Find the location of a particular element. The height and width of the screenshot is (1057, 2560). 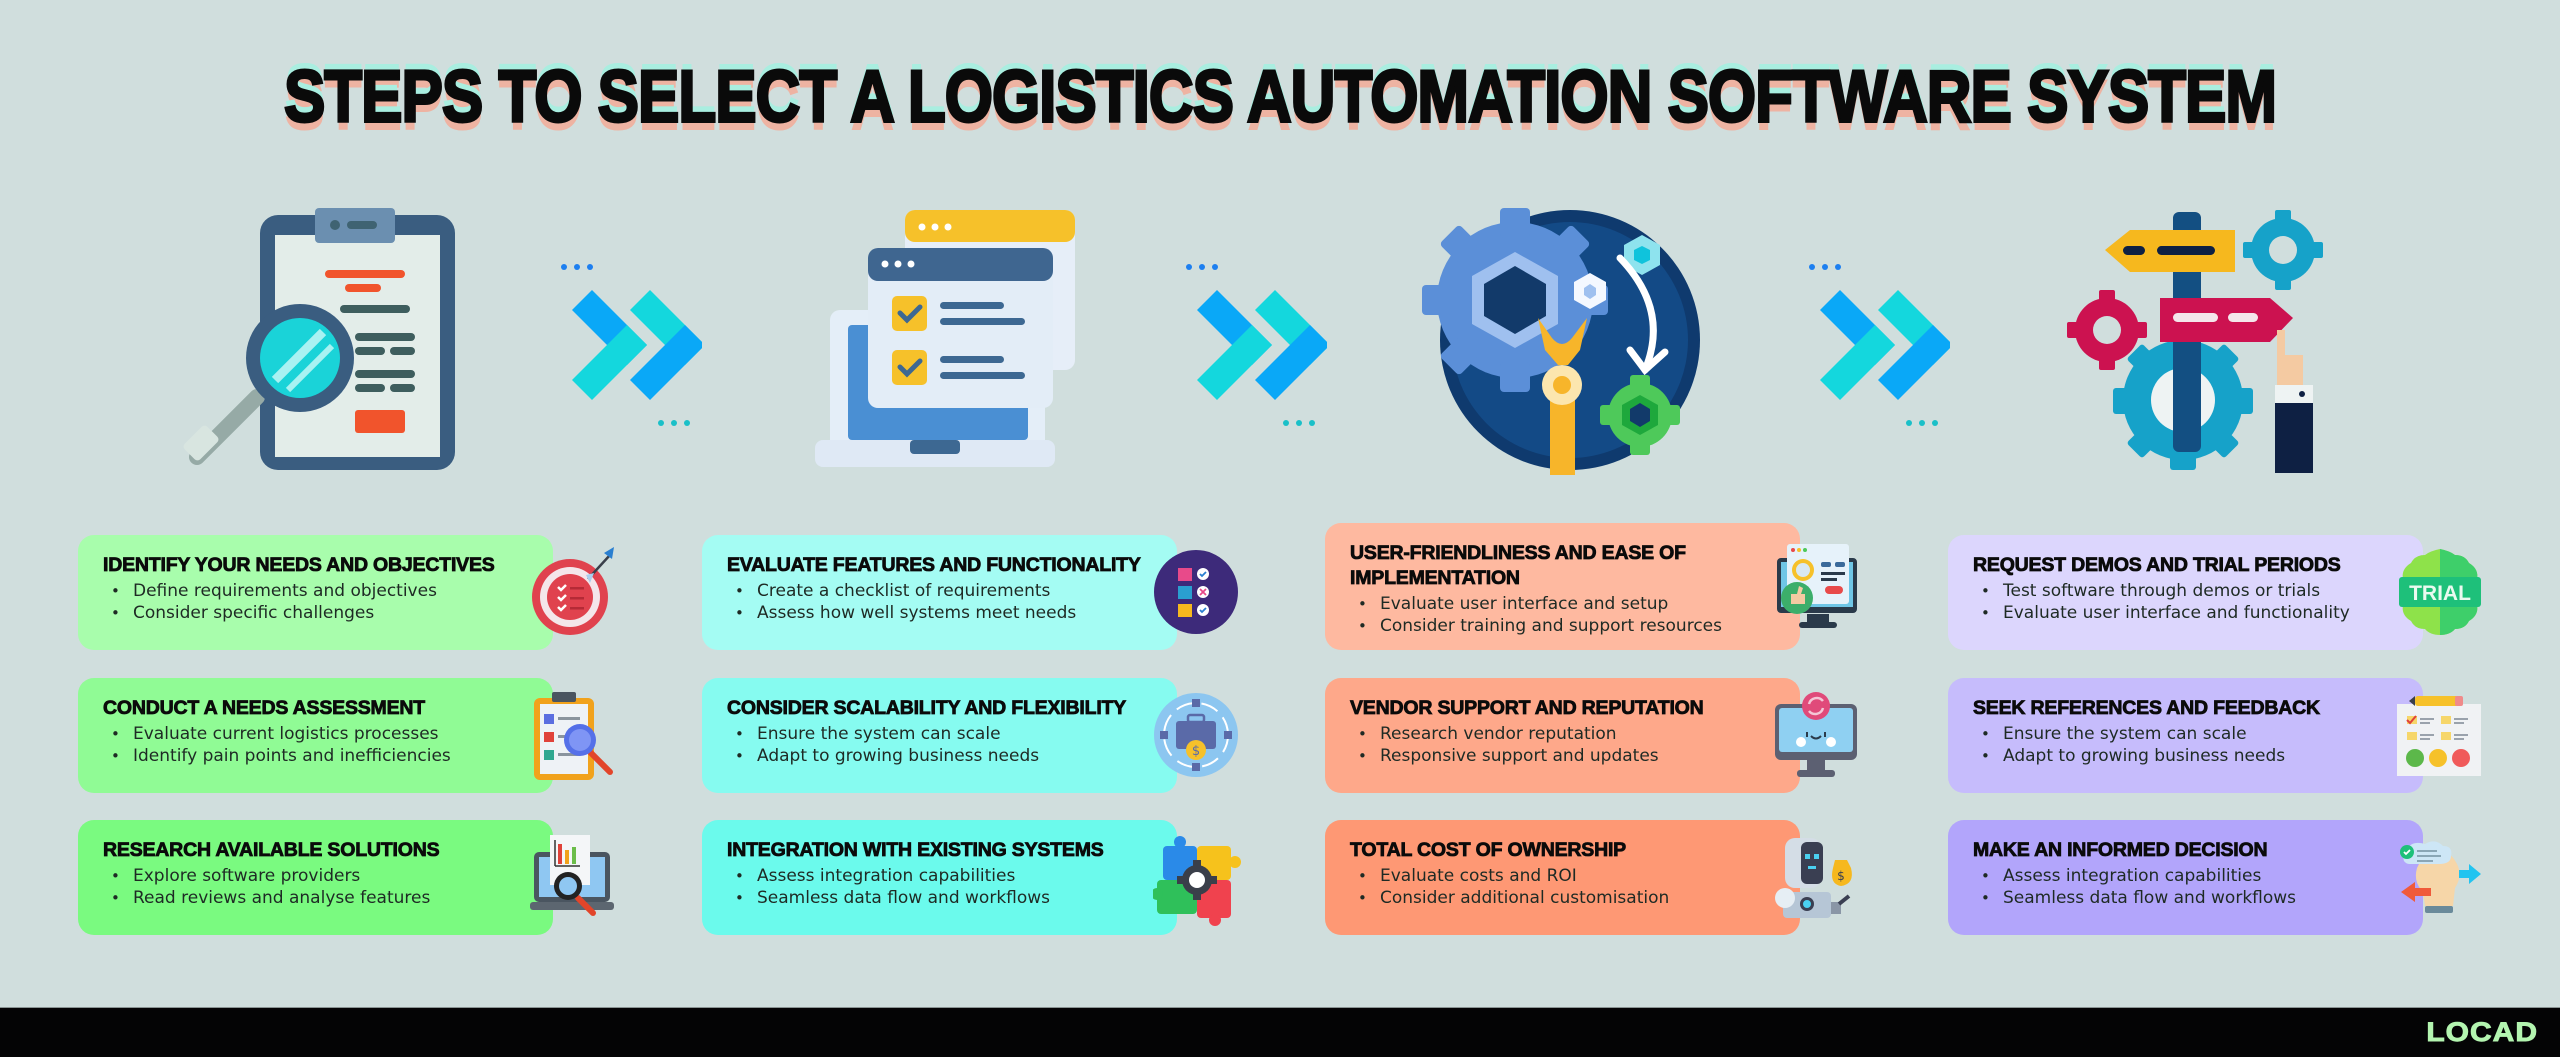

bullet-item: Define requirements and objectives is located at coordinates (322, 591).